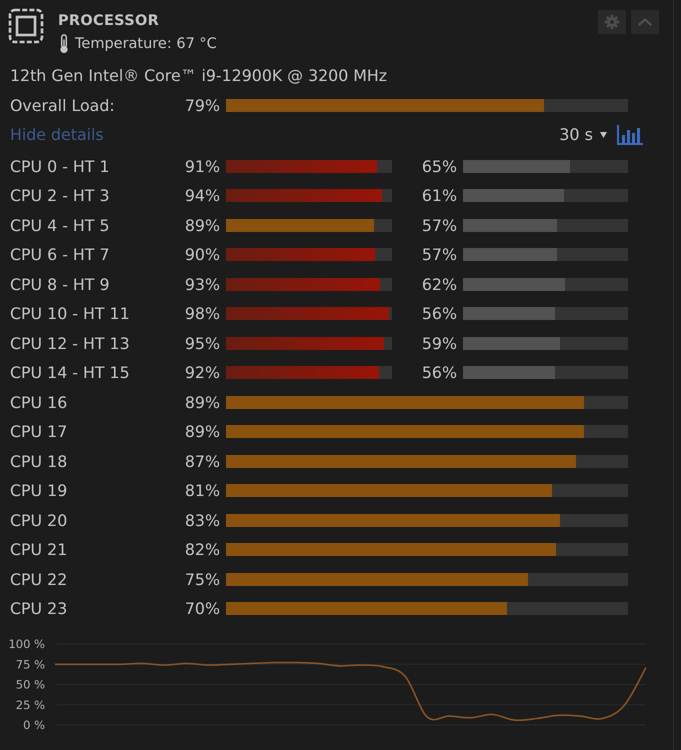 Image resolution: width=681 pixels, height=750 pixels. I want to click on thermometer-icon, so click(64, 44).